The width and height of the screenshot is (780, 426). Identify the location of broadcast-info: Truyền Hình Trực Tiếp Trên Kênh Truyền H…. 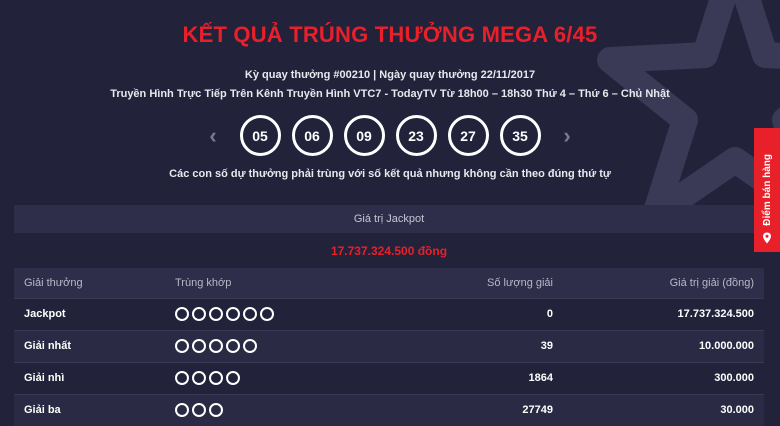
(390, 94).